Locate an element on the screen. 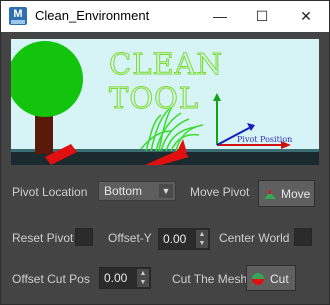 This screenshot has width=330, height=305. window-title: Clean_Environment is located at coordinates (92, 15).